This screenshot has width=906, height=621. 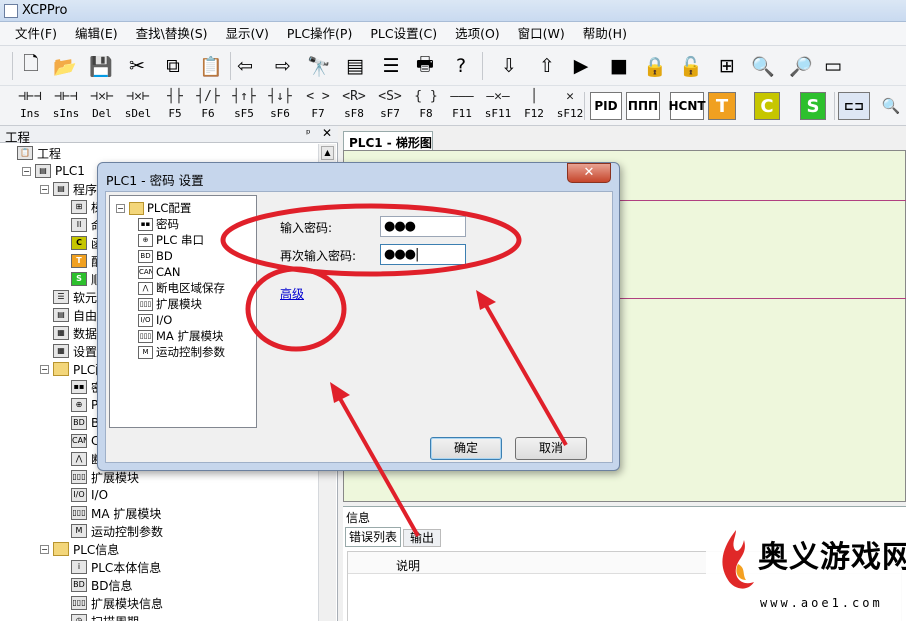 What do you see at coordinates (426, 106) in the screenshot?
I see `instruction-icon: { } F8` at bounding box center [426, 106].